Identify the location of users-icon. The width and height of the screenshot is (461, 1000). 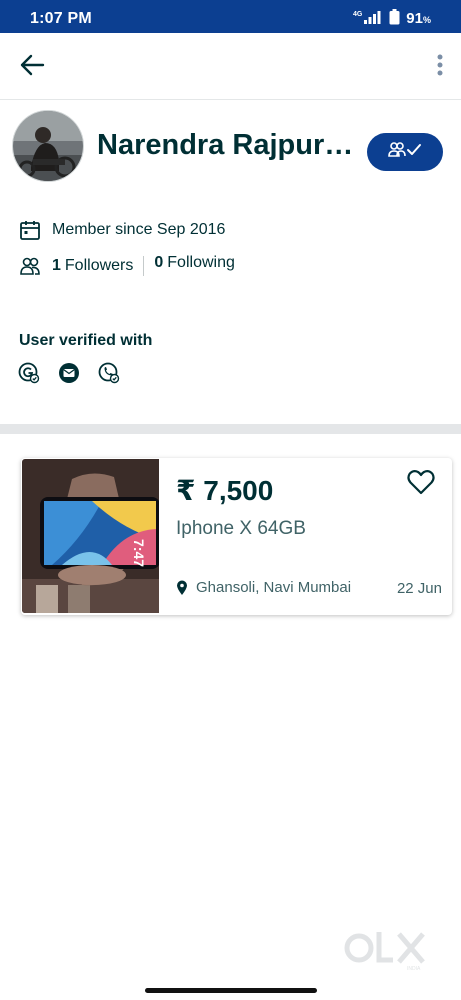
(30, 266).